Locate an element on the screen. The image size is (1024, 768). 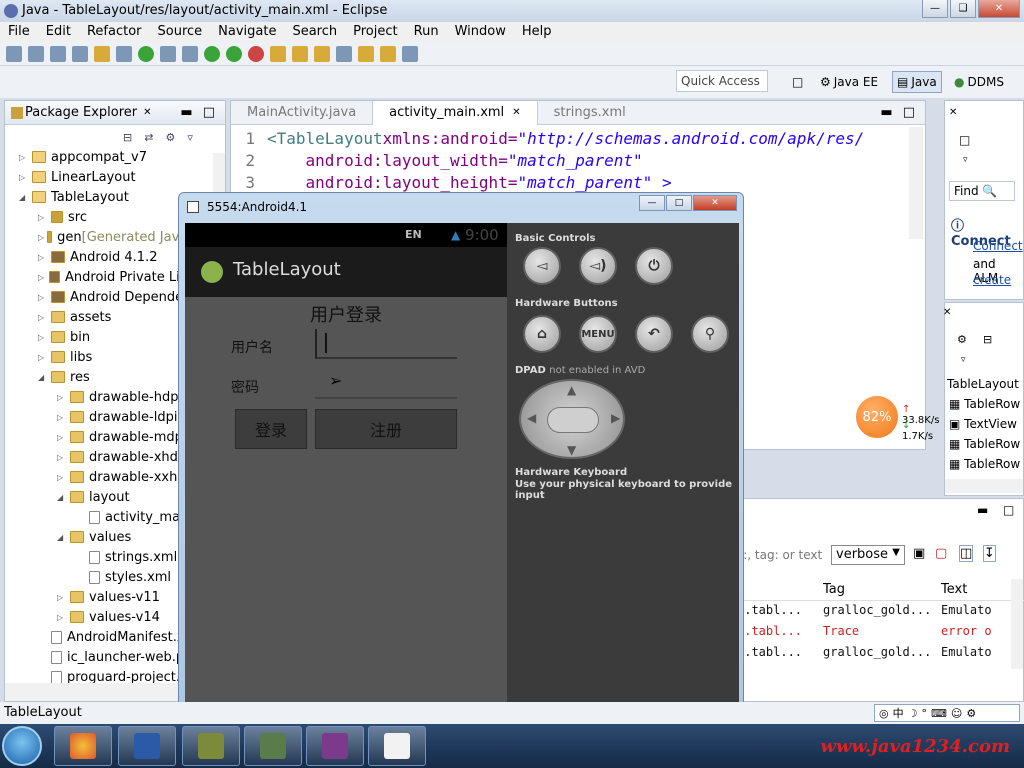
menu-edit: Edit is located at coordinates (58, 32).